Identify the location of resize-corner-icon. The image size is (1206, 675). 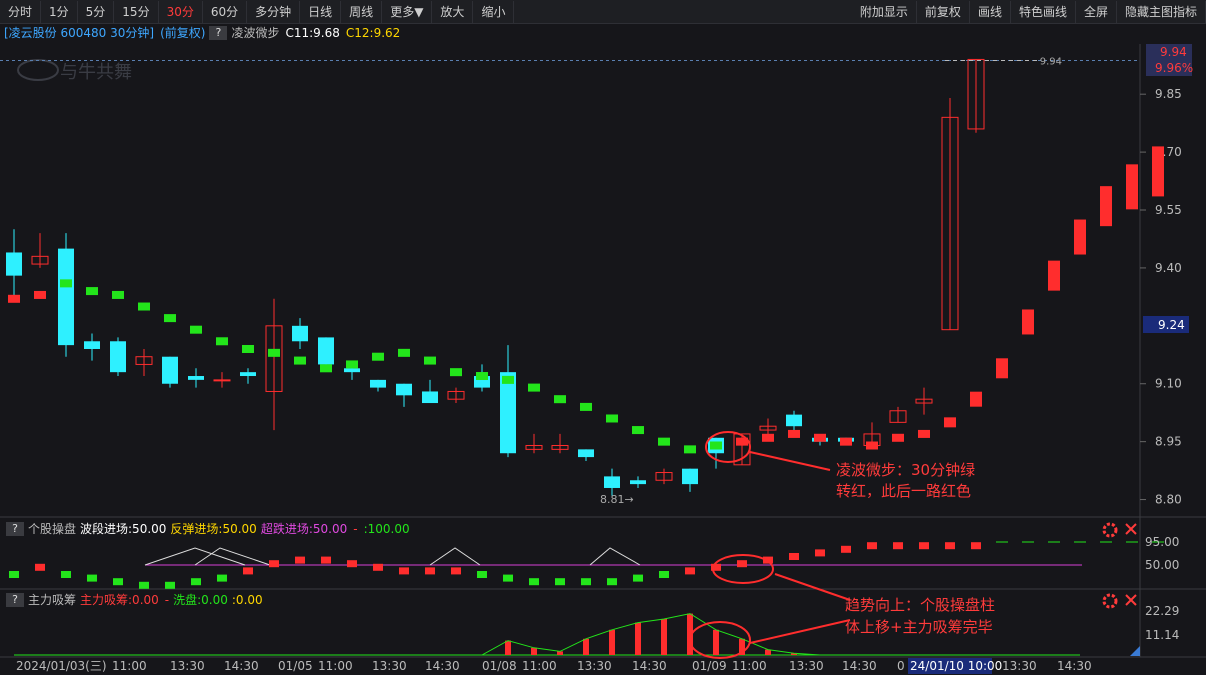
(1135, 651).